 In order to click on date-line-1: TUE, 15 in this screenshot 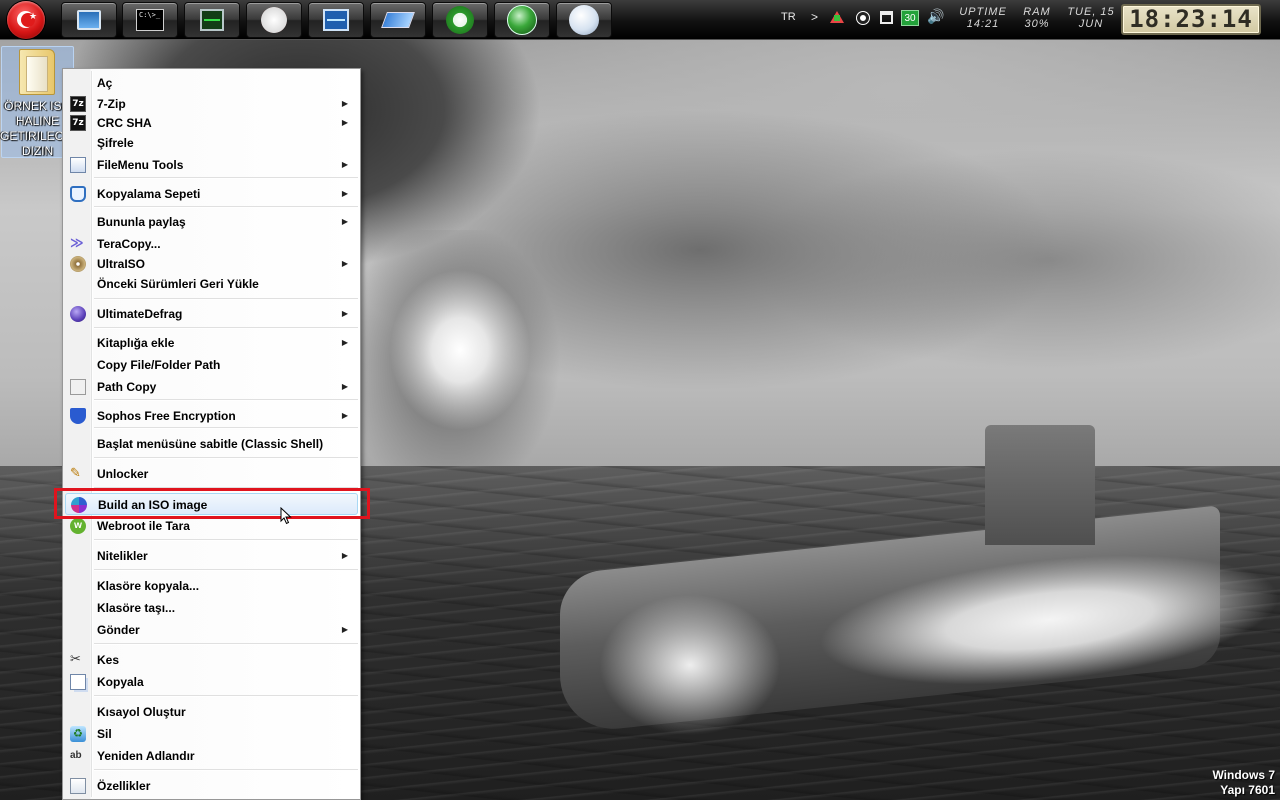, I will do `click(1091, 12)`.